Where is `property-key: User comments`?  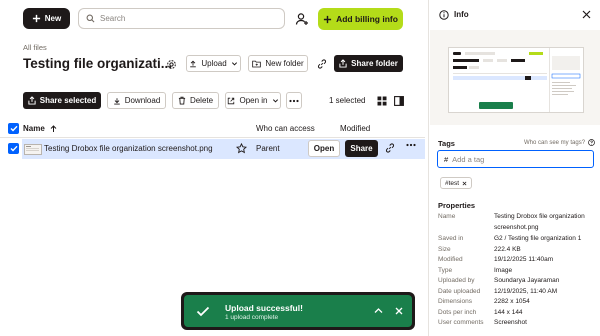 property-key: User comments is located at coordinates (461, 322).